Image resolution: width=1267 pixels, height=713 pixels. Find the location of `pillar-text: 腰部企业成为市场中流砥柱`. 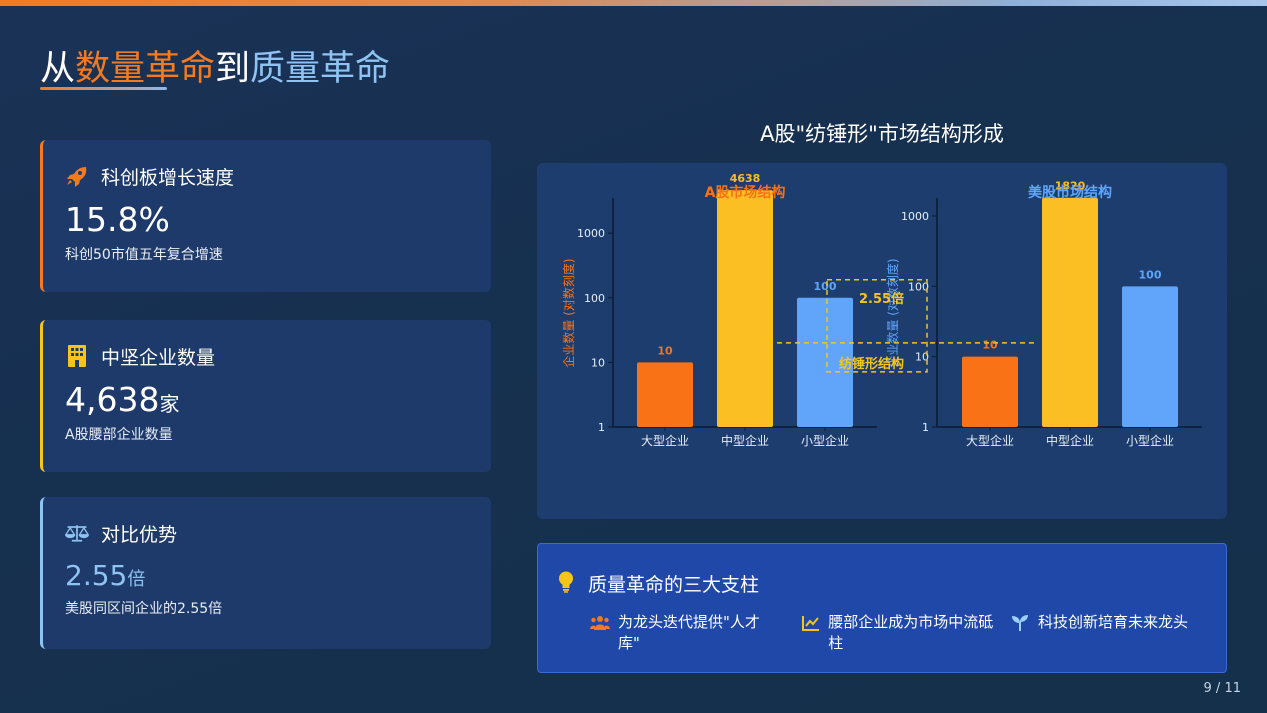

pillar-text: 腰部企业成为市场中流砥柱 is located at coordinates (911, 632).